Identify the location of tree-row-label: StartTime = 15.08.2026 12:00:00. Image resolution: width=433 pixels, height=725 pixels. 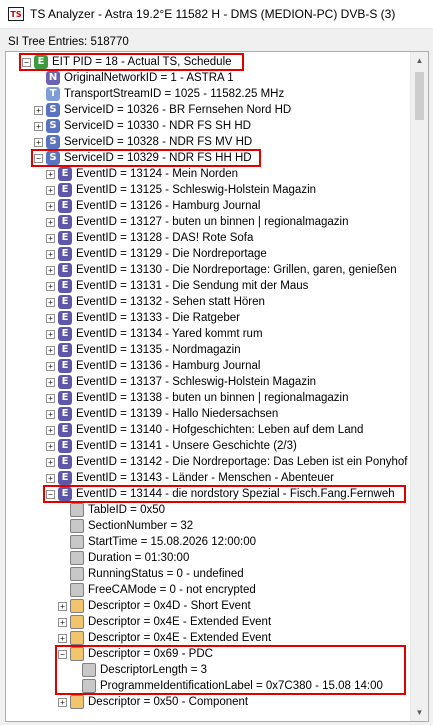
(172, 542).